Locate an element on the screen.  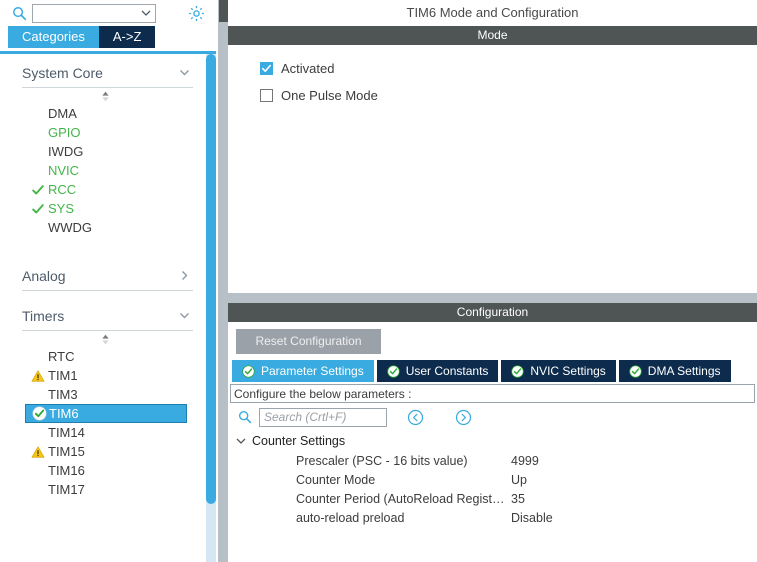
tree-item-label: DMA is located at coordinates (62, 113).